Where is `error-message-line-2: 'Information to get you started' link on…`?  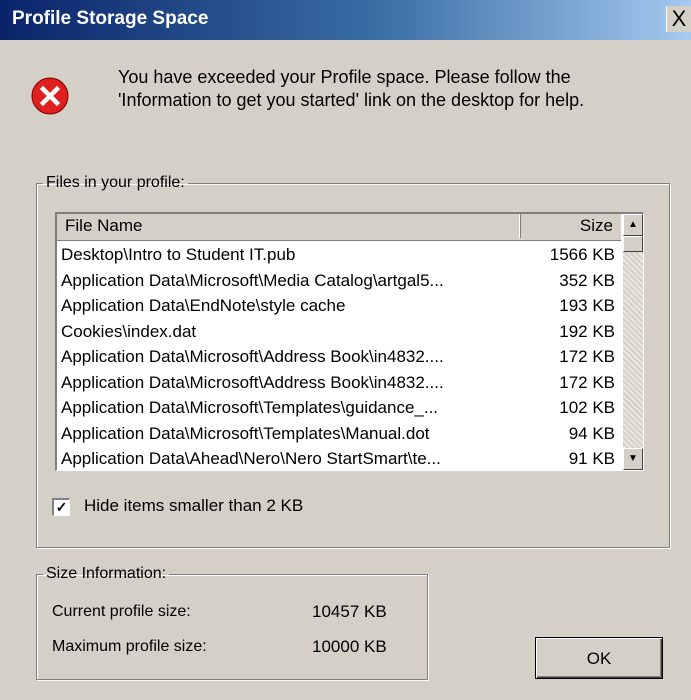 error-message-line-2: 'Information to get you started' link on… is located at coordinates (351, 100).